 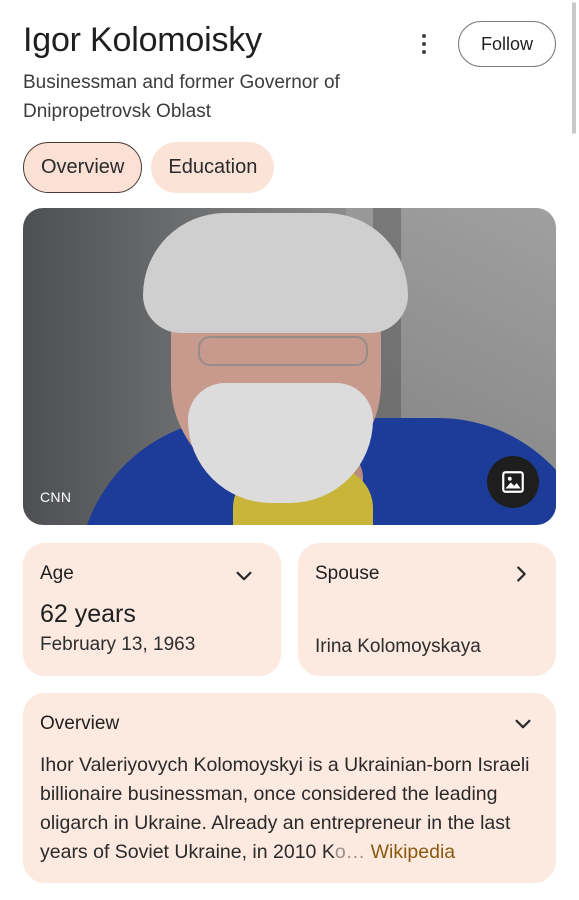 What do you see at coordinates (427, 609) in the screenshot?
I see `spouse-card: Spouse Irina Kolomoyskaya` at bounding box center [427, 609].